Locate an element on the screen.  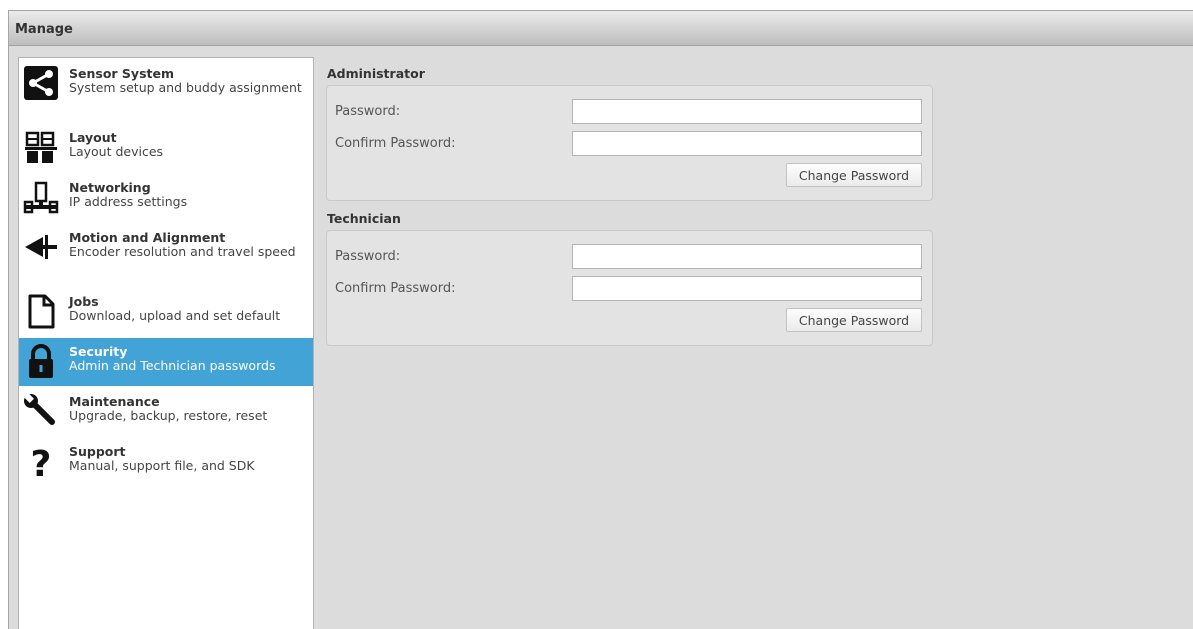
sidebar-item-title: Sensor System is located at coordinates (121, 73).